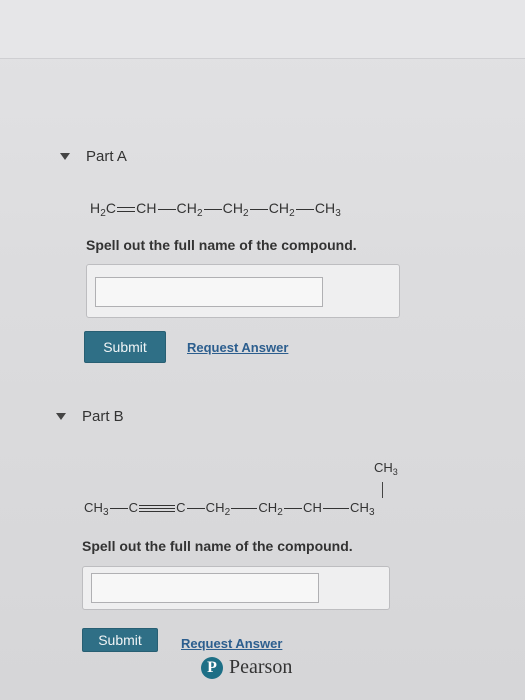 The height and width of the screenshot is (700, 525). I want to click on part-b-answer-container, so click(236, 588).